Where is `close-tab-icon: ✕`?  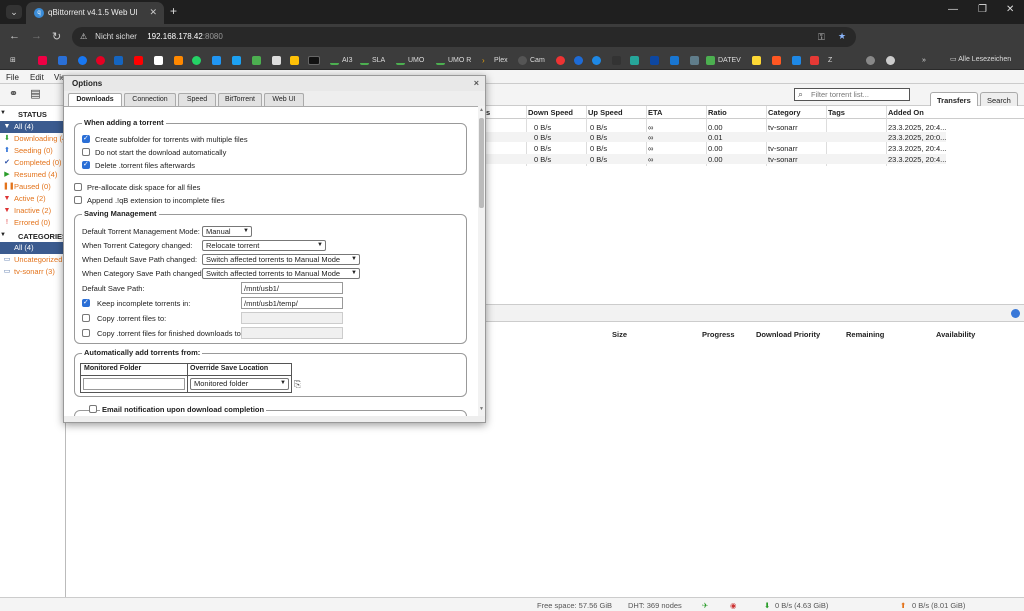 close-tab-icon: ✕ is located at coordinates (153, 12).